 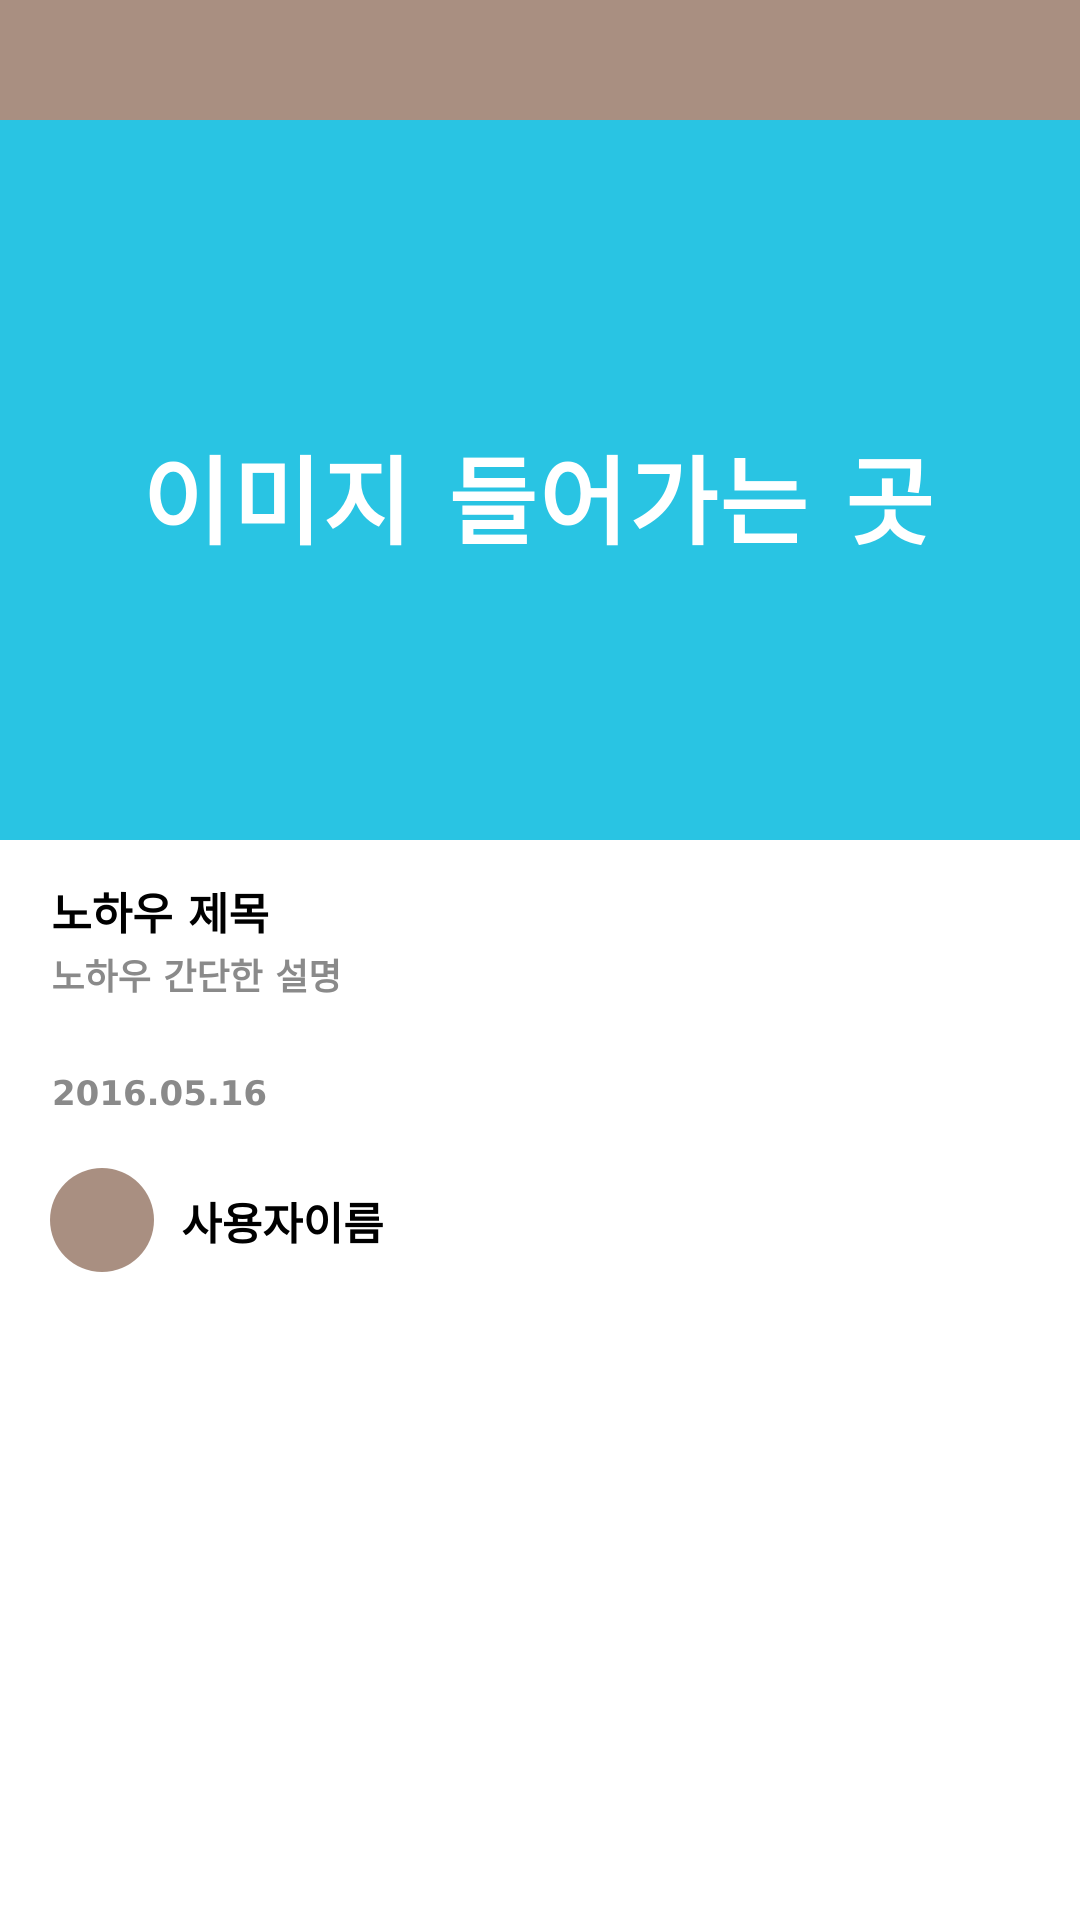 What do you see at coordinates (540, 502) in the screenshot?
I see `hero-image-placeholder-text: 이미지 들어가는 곳` at bounding box center [540, 502].